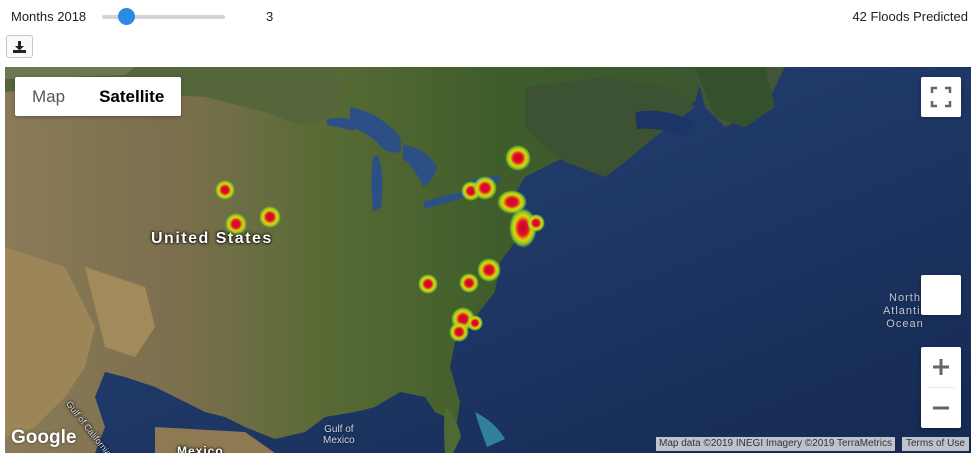  I want to click on download-button, so click(19, 46).